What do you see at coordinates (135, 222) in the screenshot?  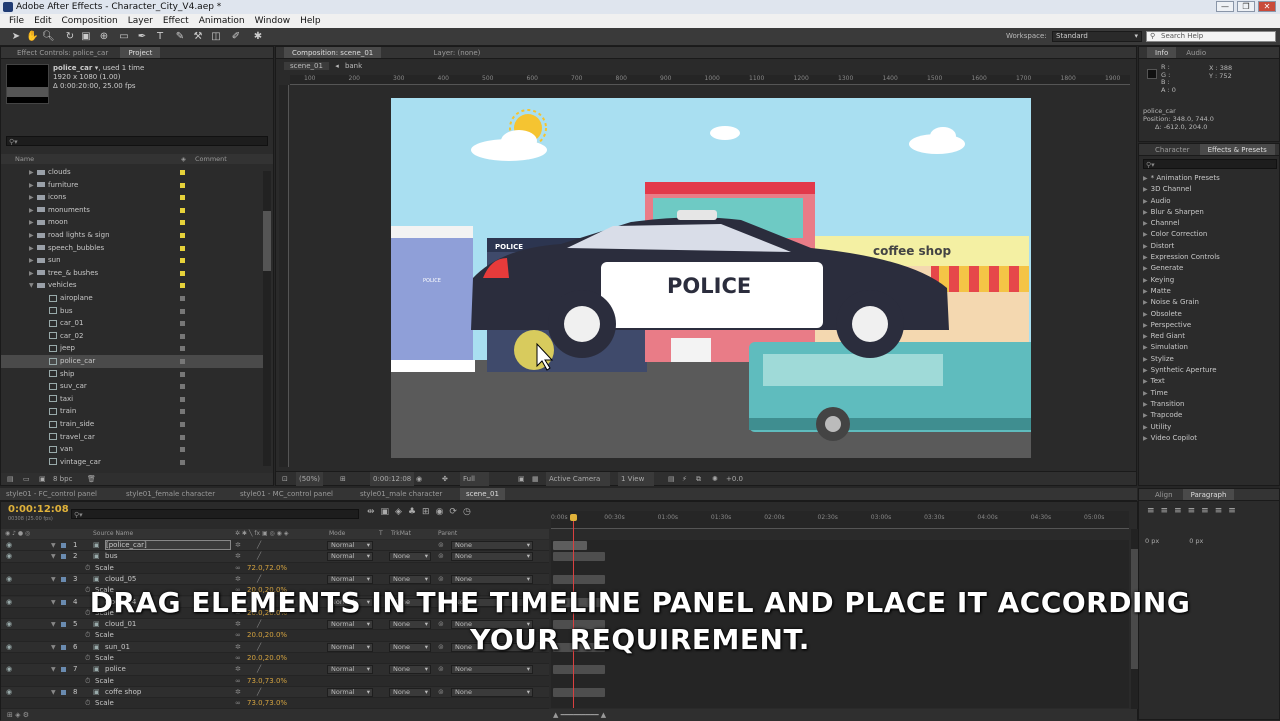 I see `project-item-moon: ▶ moon` at bounding box center [135, 222].